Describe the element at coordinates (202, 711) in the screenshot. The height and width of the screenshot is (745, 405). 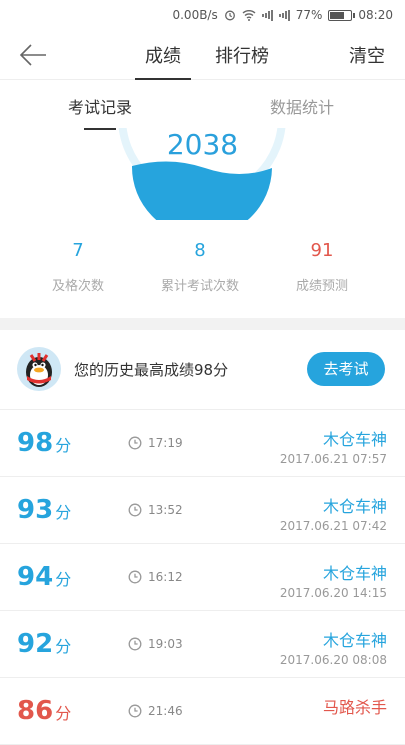
I see `exam-record-row: 86 分 21:46 马路杀手` at that location.